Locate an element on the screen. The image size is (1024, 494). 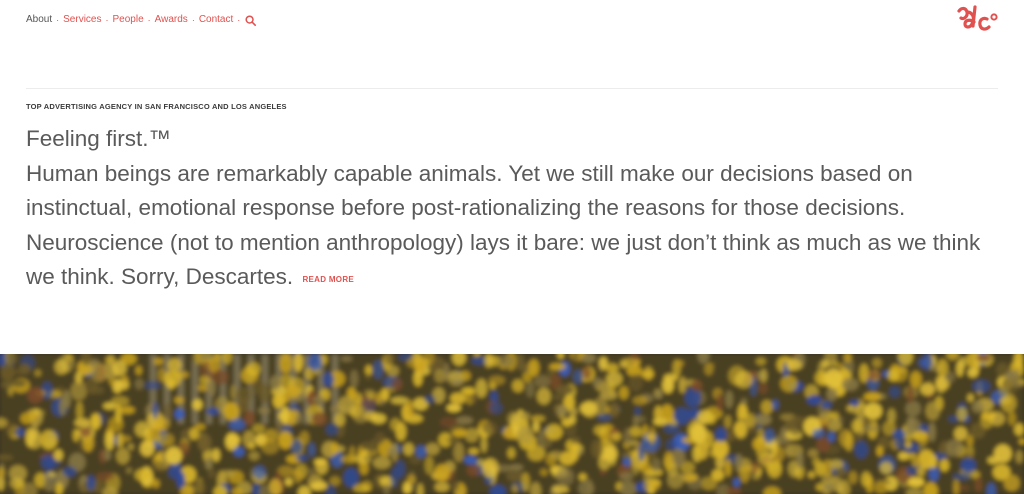
logo is located at coordinates (978, 19).